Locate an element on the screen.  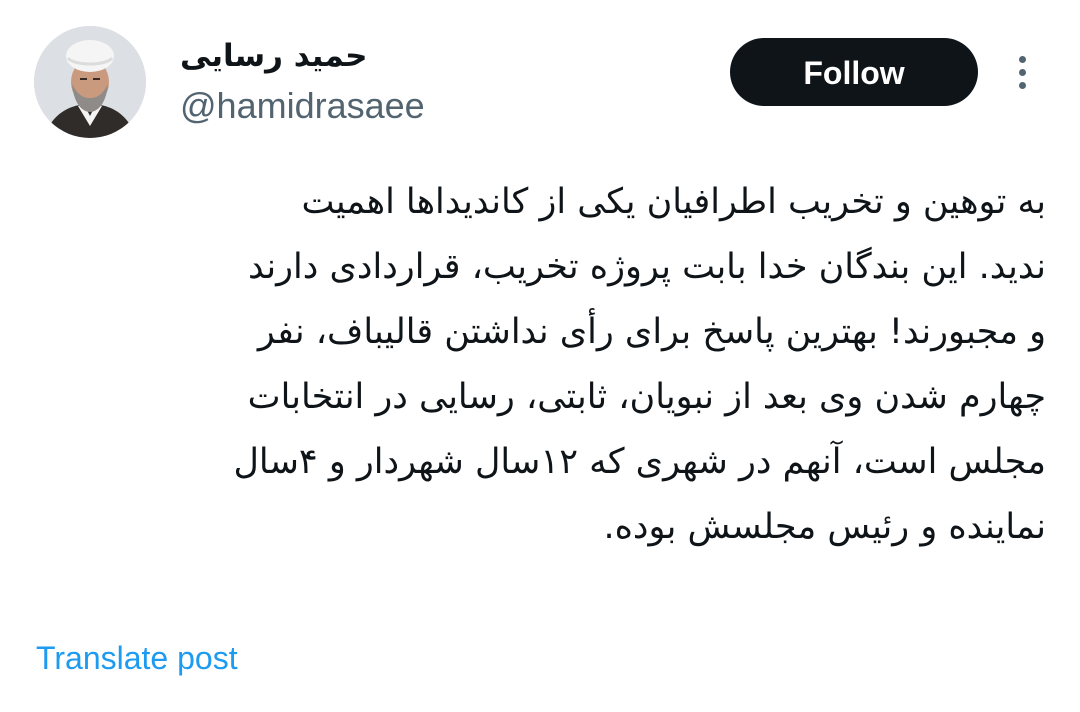
avatar-portrait is located at coordinates (90, 82).